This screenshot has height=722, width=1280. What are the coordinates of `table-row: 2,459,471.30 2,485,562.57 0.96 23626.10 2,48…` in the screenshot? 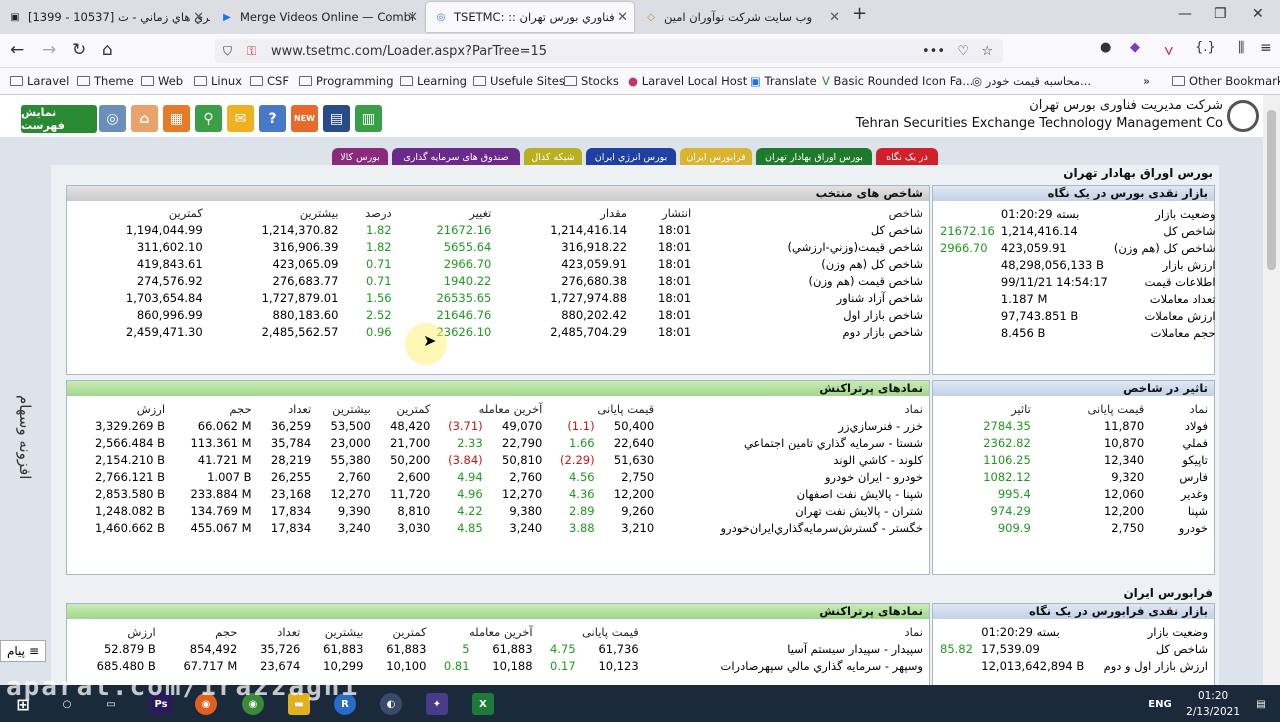 It's located at (498, 332).